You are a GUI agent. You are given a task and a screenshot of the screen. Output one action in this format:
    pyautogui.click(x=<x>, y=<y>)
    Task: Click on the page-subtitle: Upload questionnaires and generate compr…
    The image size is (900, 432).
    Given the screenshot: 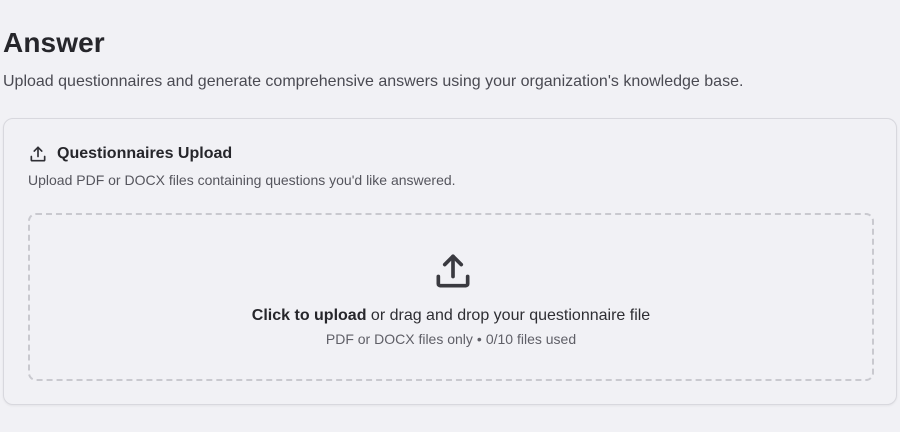 What is the action you would take?
    pyautogui.click(x=373, y=81)
    